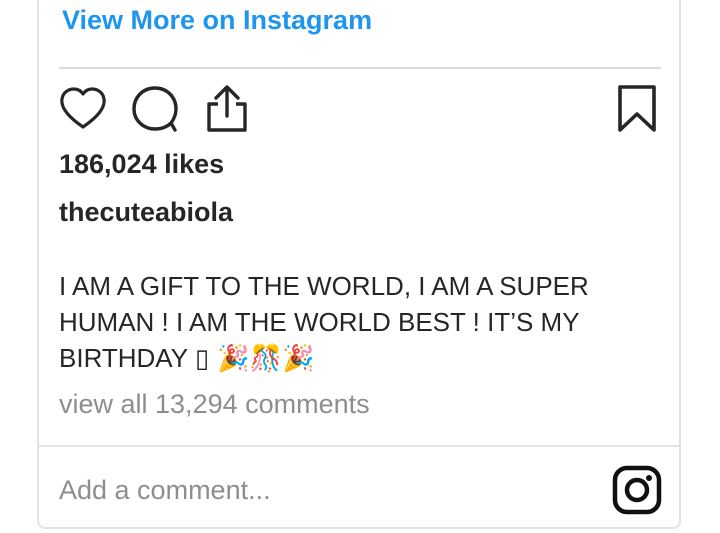 The height and width of the screenshot is (533, 720). I want to click on view-all-comments-link: view all 13,294 comments, so click(214, 404).